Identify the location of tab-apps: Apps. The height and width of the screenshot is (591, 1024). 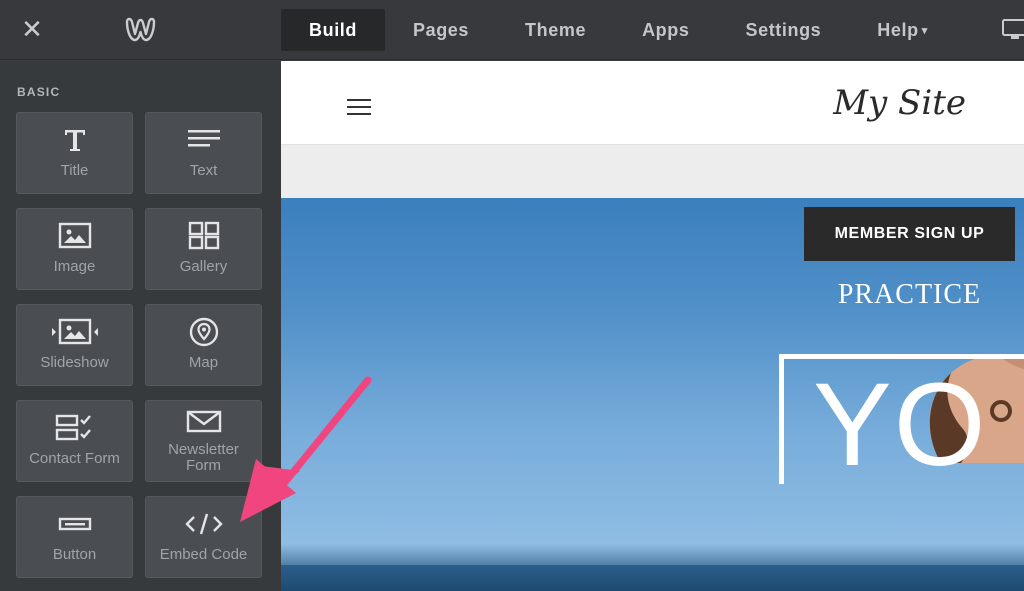
(665, 30).